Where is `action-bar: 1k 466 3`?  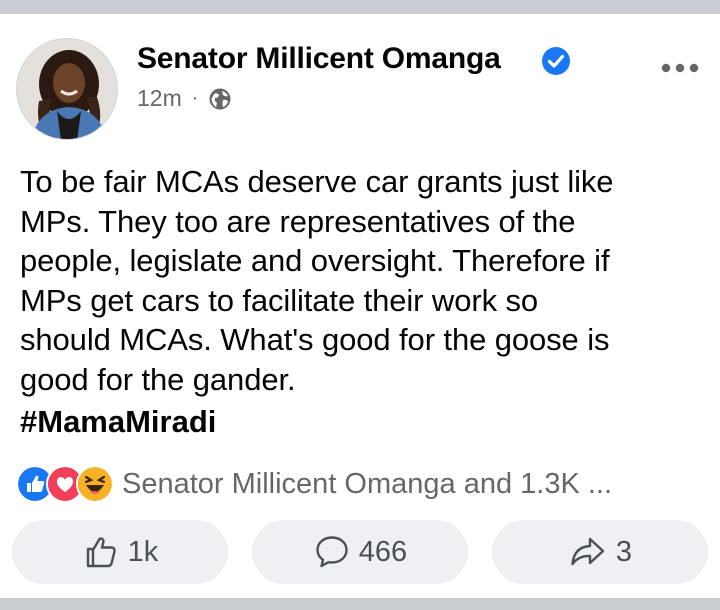
action-bar: 1k 466 3 is located at coordinates (360, 552).